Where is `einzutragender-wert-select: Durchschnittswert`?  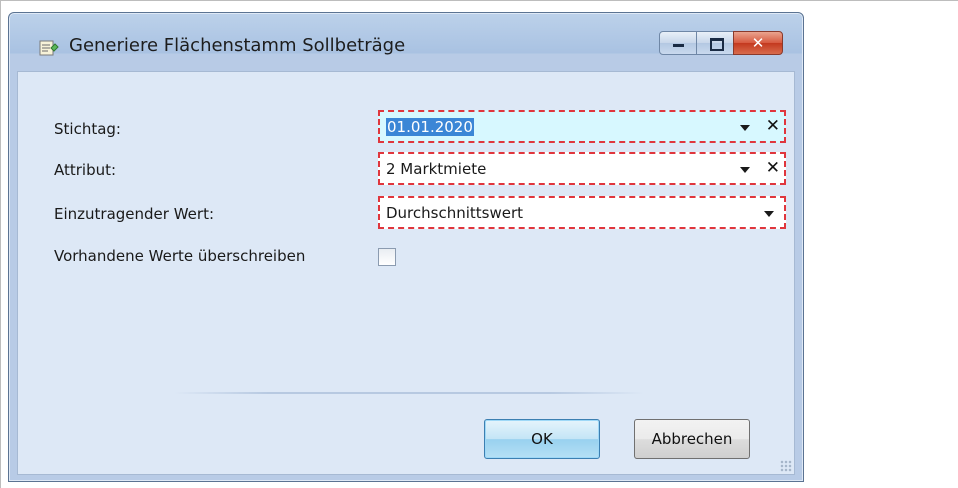
einzutragender-wert-select: Durchschnittswert is located at coordinates (582, 212).